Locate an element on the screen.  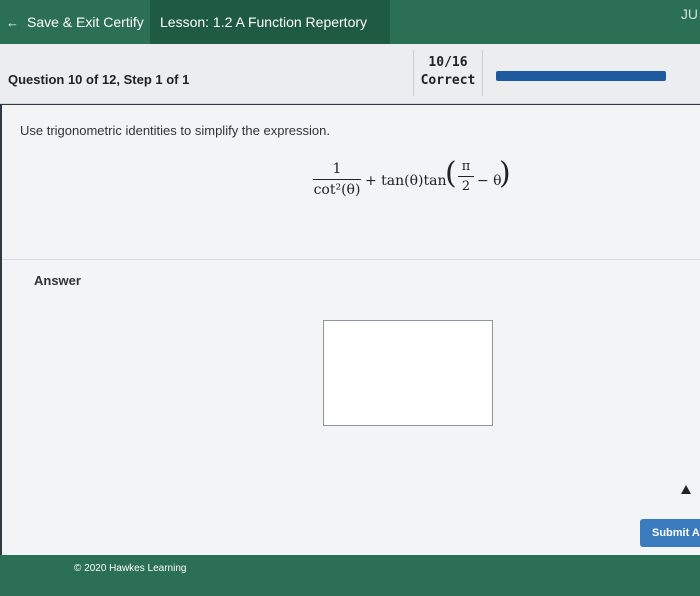
close-paren: ) is located at coordinates (505, 173).